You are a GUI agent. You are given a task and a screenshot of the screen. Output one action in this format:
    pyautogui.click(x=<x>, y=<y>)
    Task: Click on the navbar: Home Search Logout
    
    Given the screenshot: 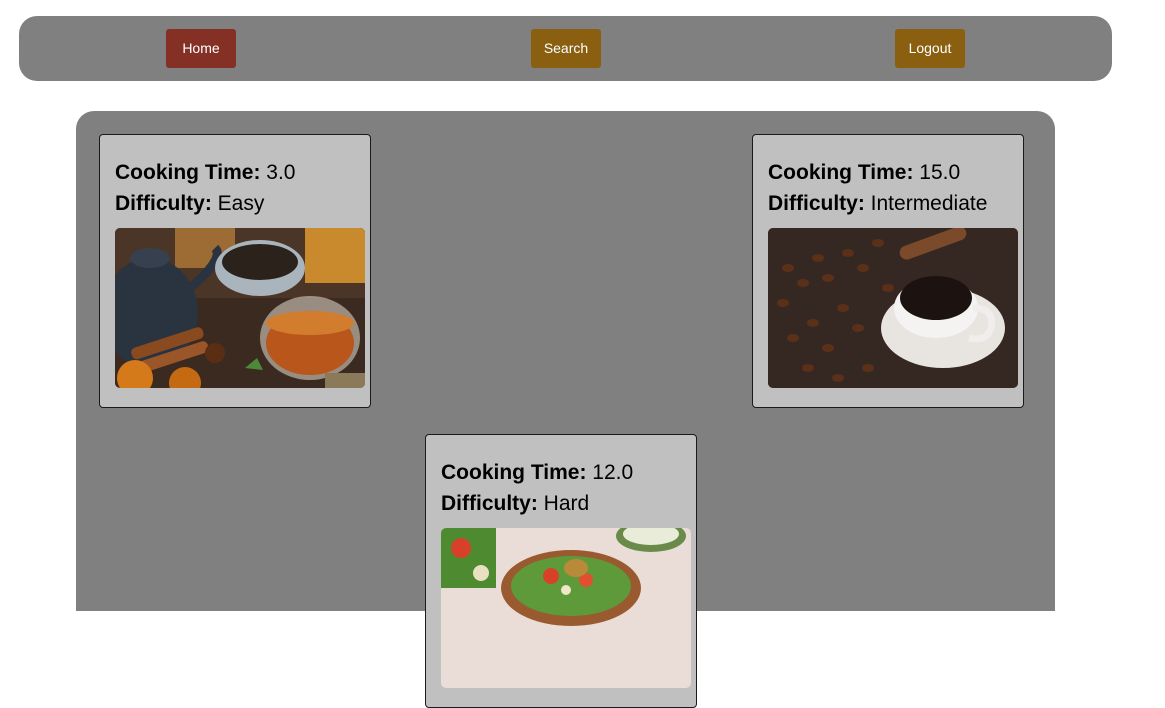 What is the action you would take?
    pyautogui.click(x=565, y=48)
    